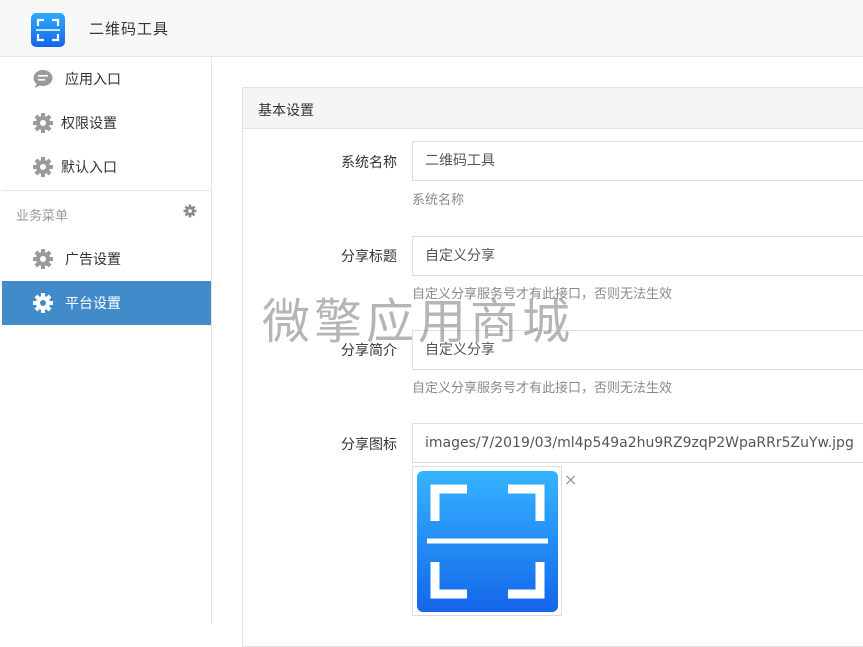 The height and width of the screenshot is (647, 863). I want to click on chat-icon, so click(43, 79).